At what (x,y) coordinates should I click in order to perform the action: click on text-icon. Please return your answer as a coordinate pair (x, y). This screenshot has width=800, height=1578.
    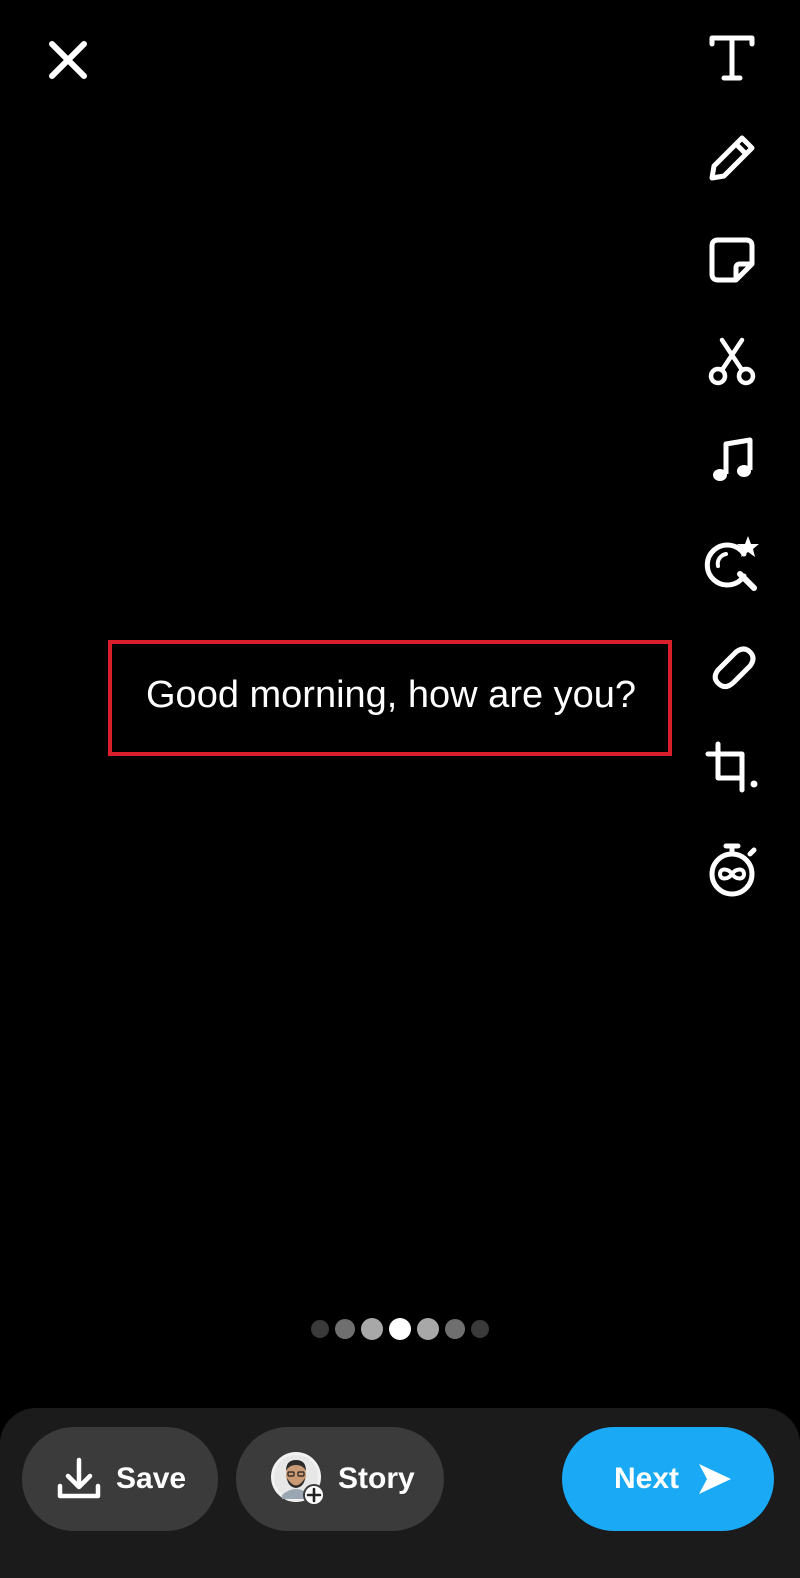
    Looking at the image, I should click on (732, 58).